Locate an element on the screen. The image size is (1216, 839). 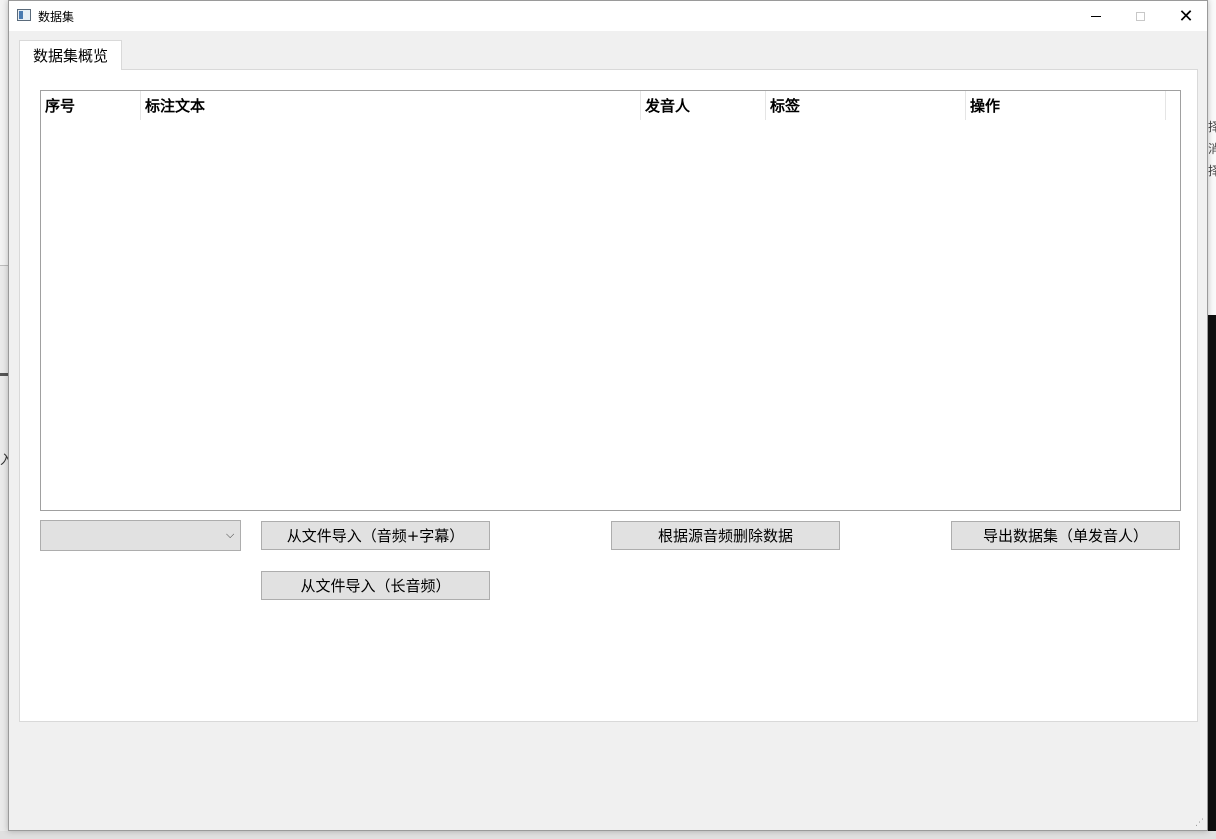
app-icon is located at coordinates (24, 15).